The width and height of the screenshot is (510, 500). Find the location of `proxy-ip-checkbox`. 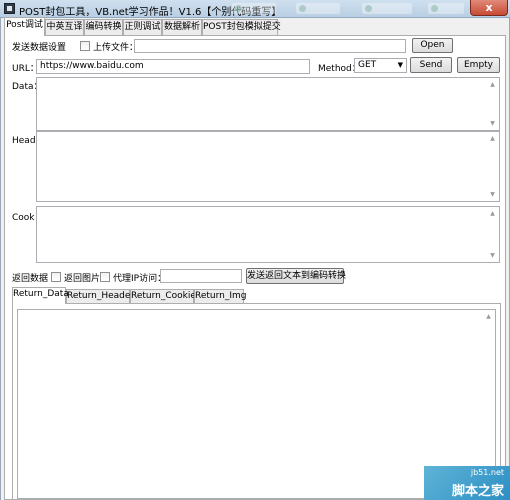

proxy-ip-checkbox is located at coordinates (105, 277).